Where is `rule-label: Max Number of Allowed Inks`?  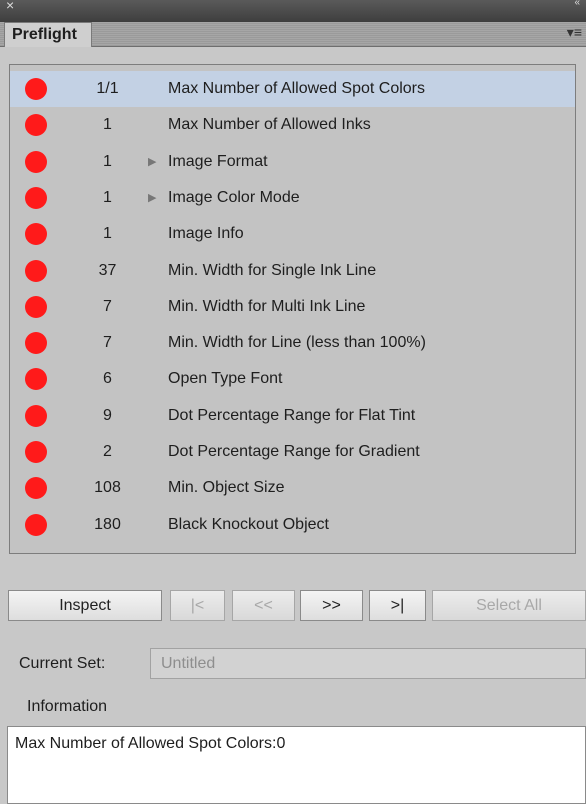
rule-label: Max Number of Allowed Inks is located at coordinates (269, 125).